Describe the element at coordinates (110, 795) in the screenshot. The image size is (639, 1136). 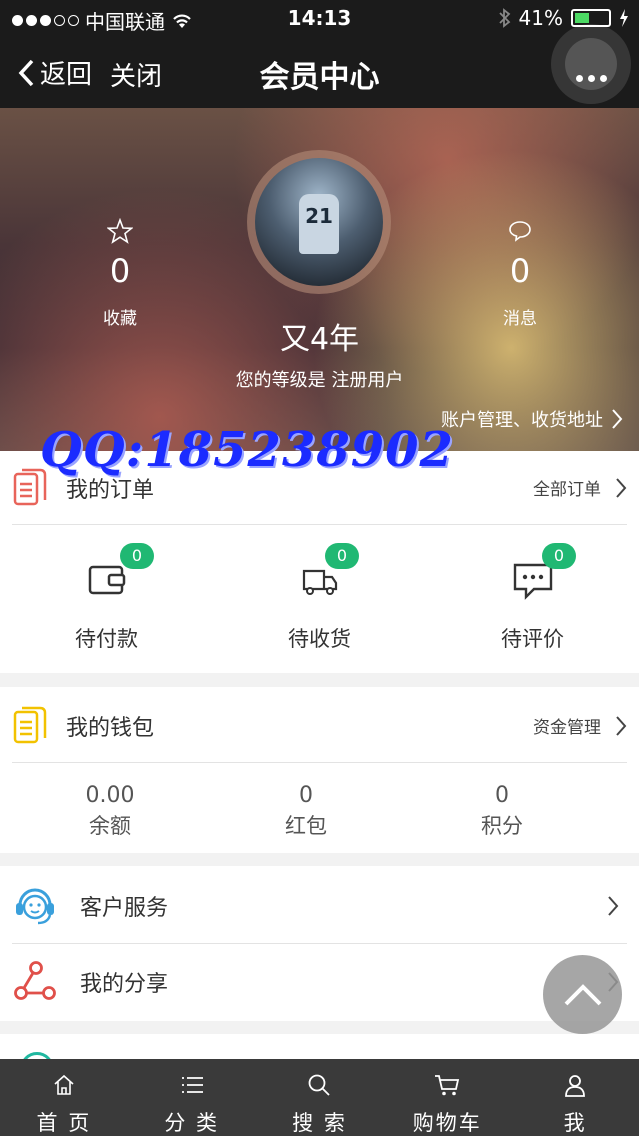
I see `wallet-value: 0.00` at that location.